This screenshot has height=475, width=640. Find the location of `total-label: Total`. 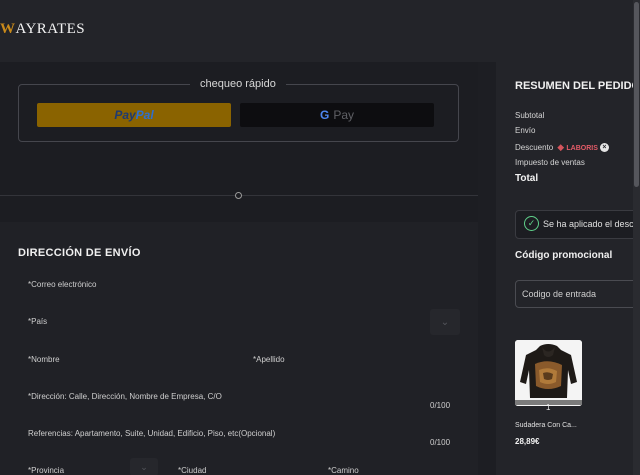

total-label: Total is located at coordinates (527, 178).